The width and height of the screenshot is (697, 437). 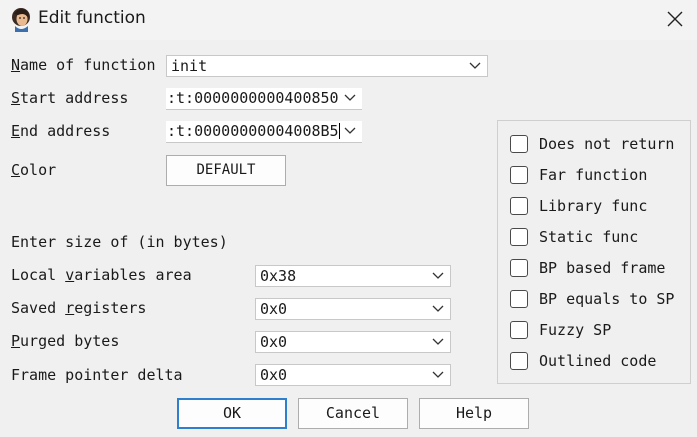 I want to click on local-variables-value: 0x38, so click(x=278, y=276).